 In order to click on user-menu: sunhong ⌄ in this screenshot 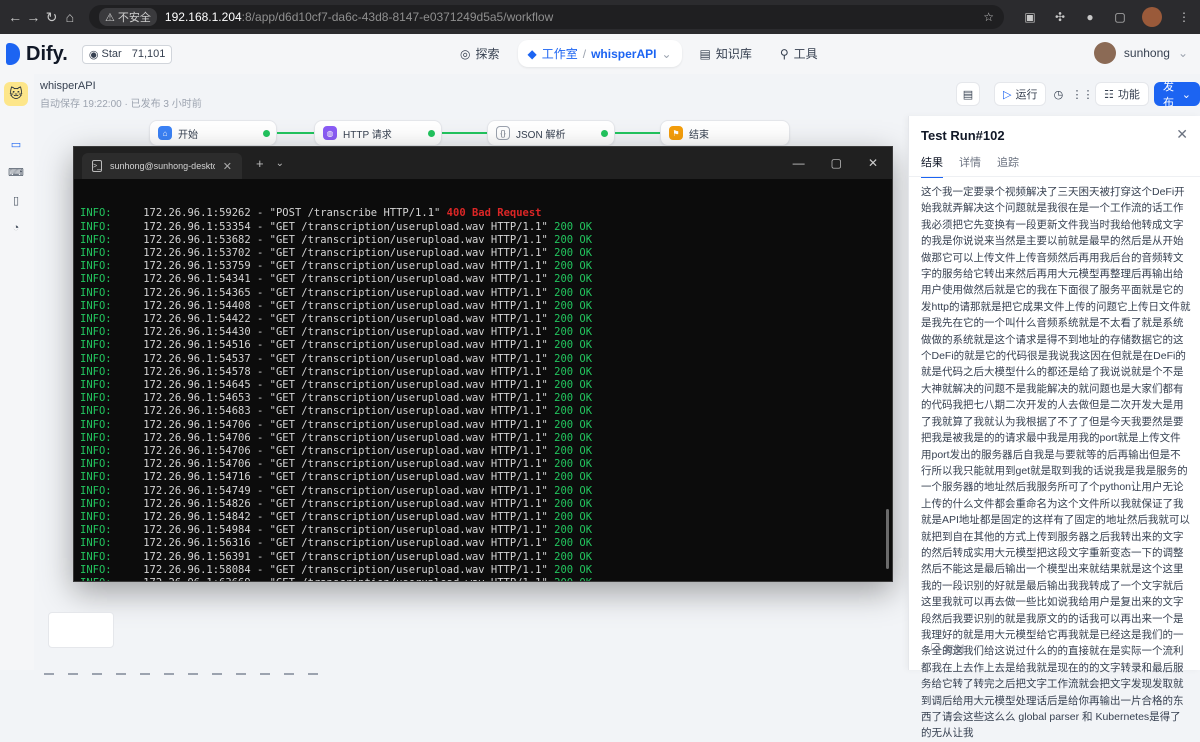, I will do `click(1140, 53)`.